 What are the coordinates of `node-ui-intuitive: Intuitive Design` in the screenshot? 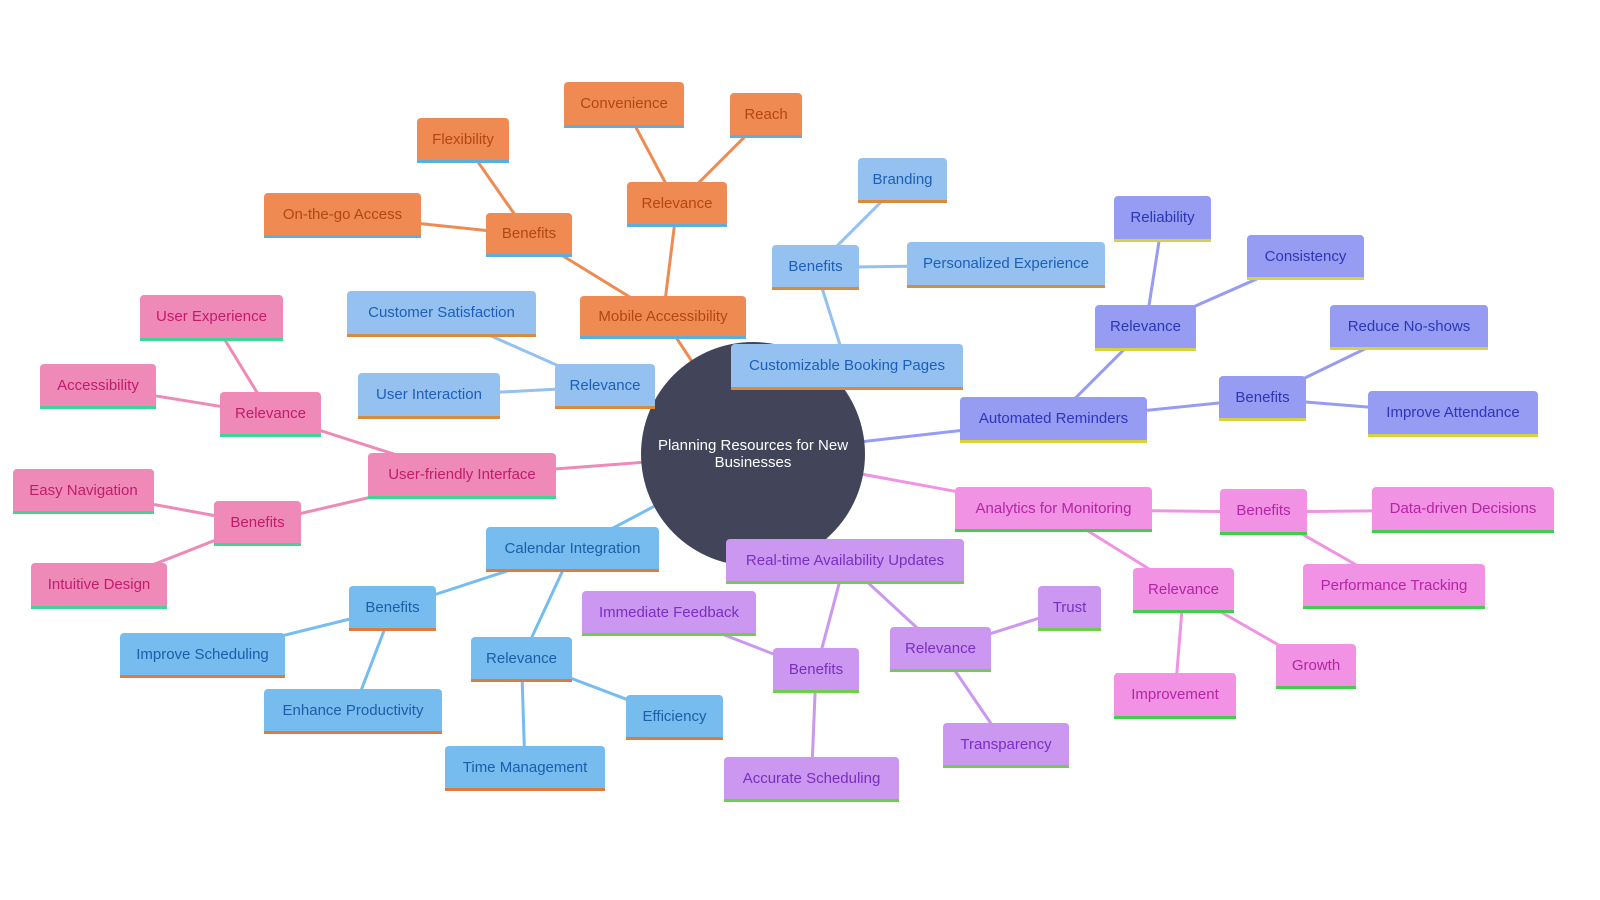 It's located at (99, 586).